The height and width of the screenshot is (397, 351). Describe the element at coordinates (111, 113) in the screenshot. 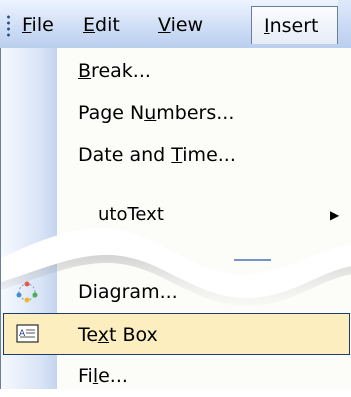

I see `menu-item-label-prefix: Page N` at that location.